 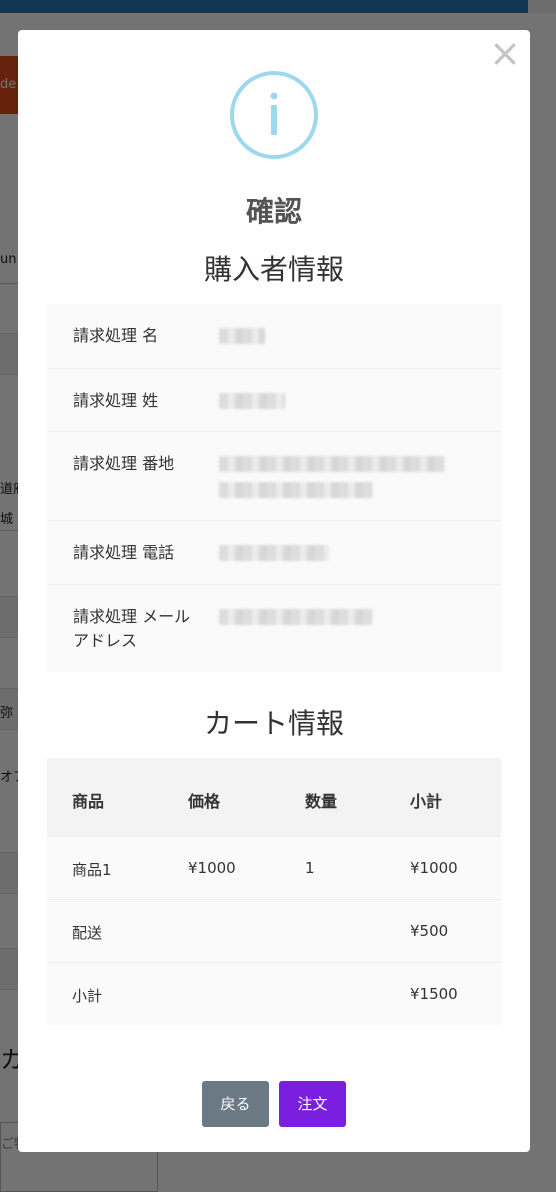 I want to click on table-row: 配送 ¥500, so click(x=274, y=930).